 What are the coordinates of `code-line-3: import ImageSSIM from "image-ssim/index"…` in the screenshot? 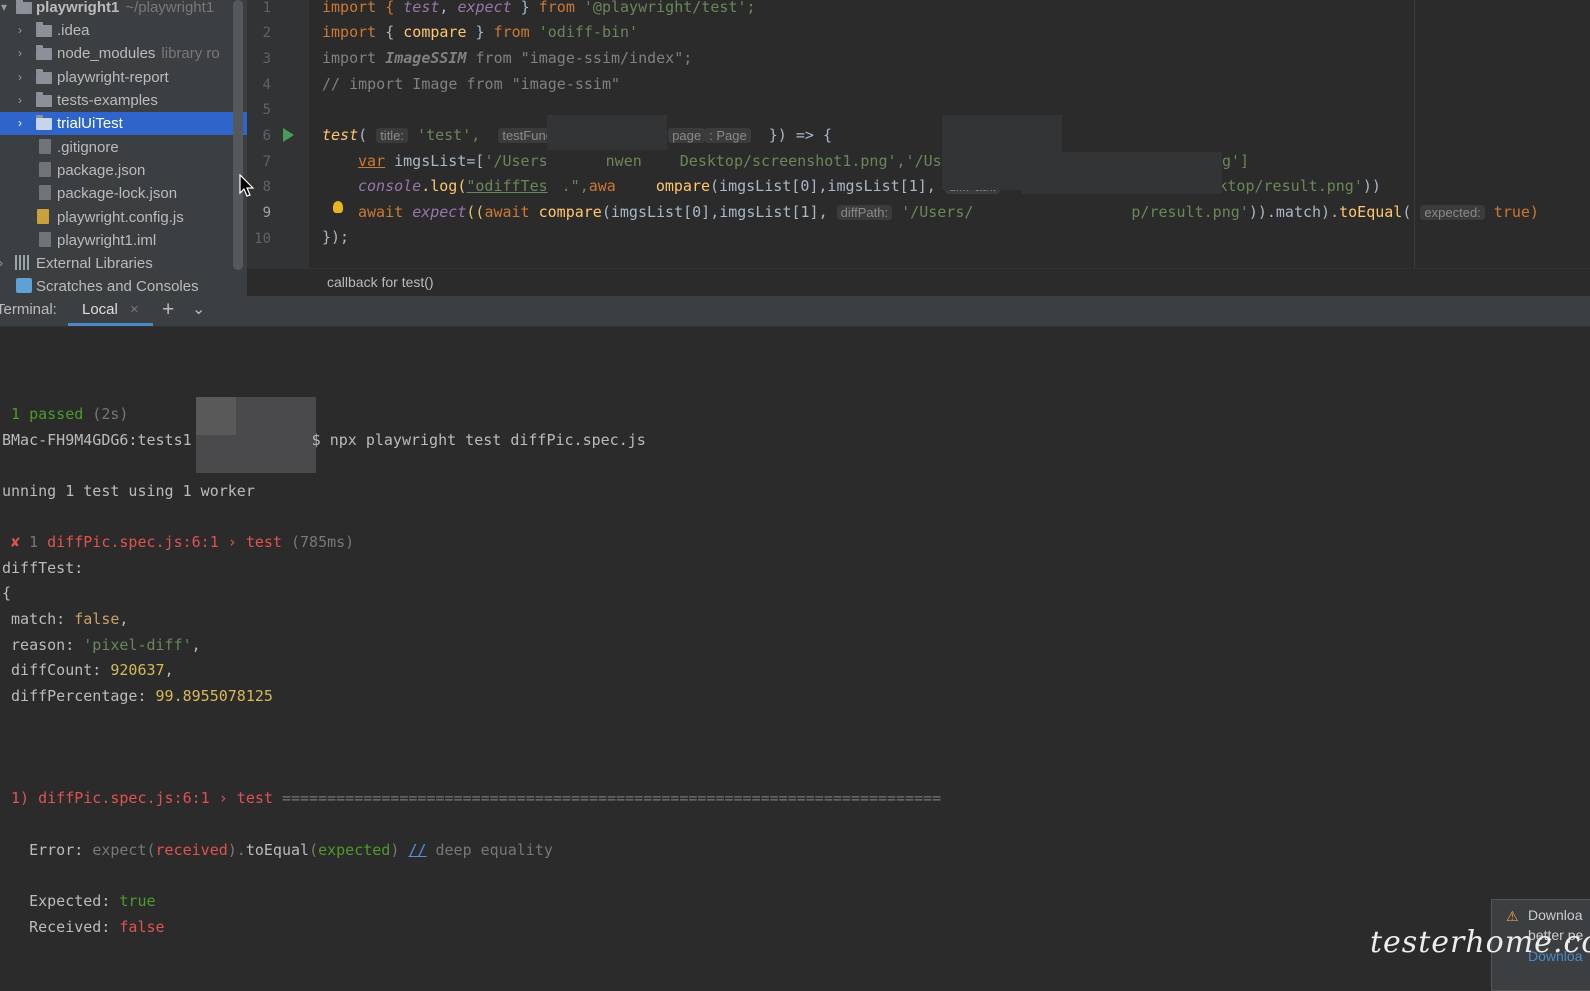 It's located at (507, 58).